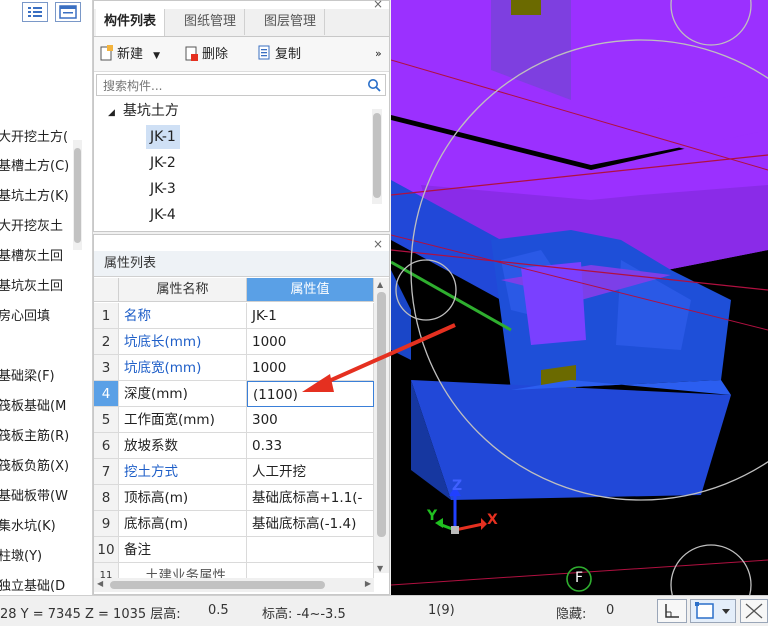 The image size is (768, 626). Describe the element at coordinates (374, 85) in the screenshot. I see `search-icon` at that location.